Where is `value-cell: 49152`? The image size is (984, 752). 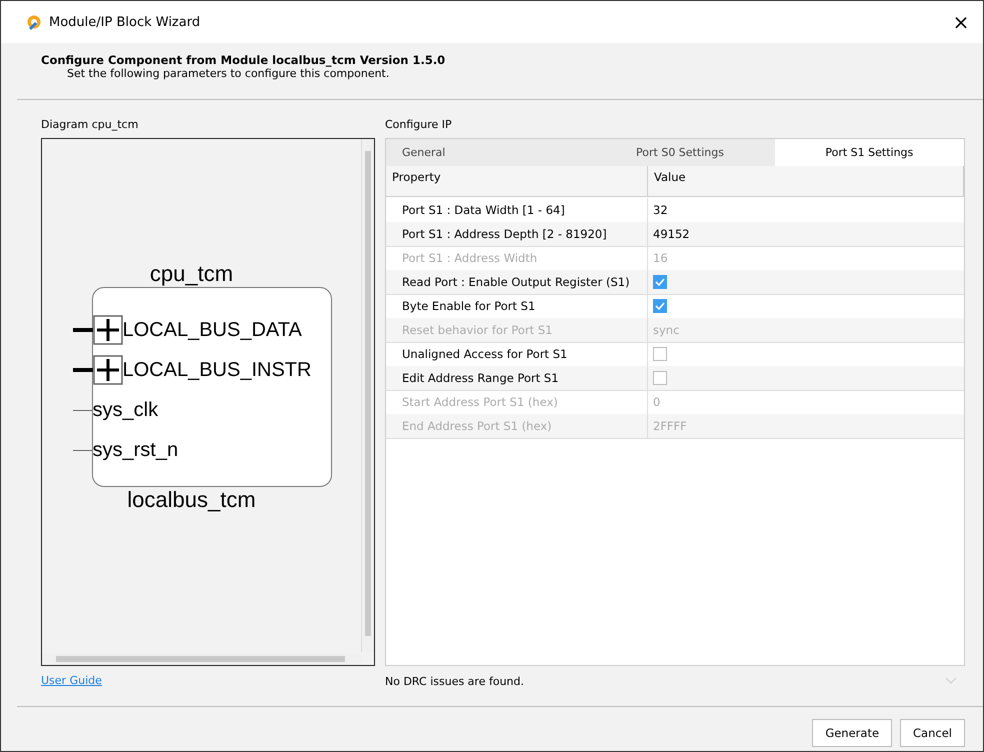 value-cell: 49152 is located at coordinates (671, 234).